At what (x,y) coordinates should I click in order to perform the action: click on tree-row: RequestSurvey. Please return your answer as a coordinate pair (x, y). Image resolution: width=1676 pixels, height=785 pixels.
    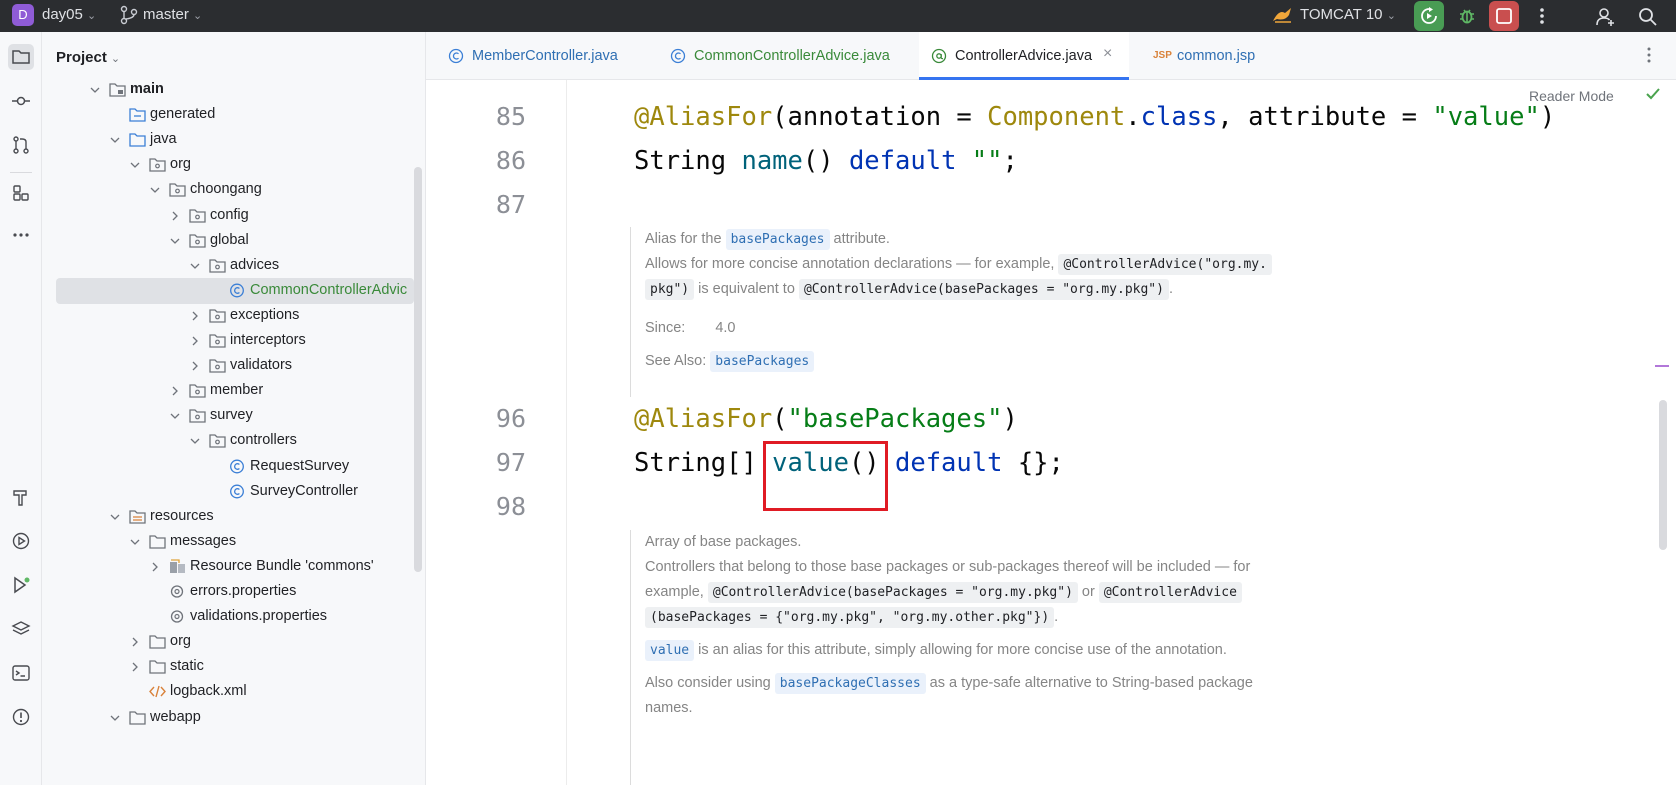
    Looking at the image, I should click on (228, 467).